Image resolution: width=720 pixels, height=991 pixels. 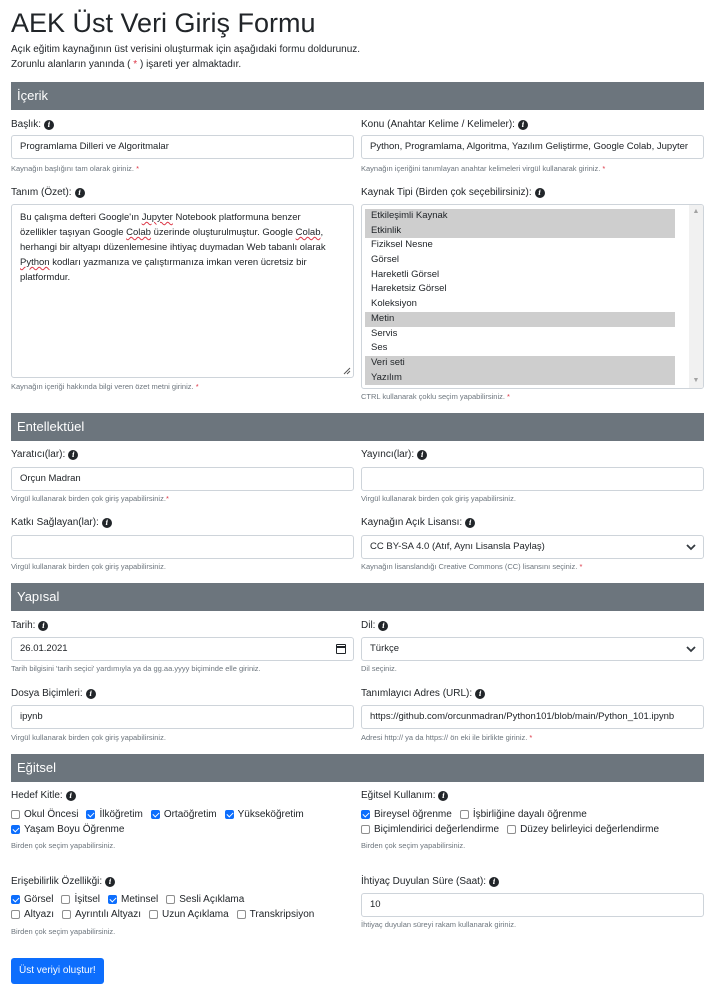 What do you see at coordinates (57, 971) in the screenshot?
I see `submit-button: Üst veriyi oluştur!` at bounding box center [57, 971].